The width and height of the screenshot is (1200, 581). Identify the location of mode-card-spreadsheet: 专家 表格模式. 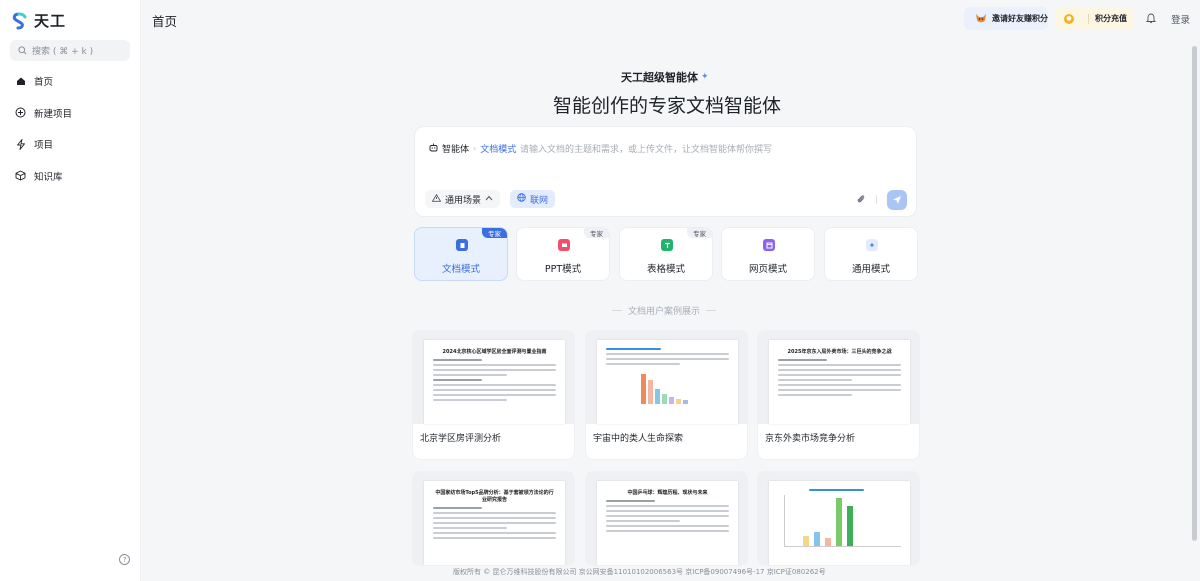
(666, 254).